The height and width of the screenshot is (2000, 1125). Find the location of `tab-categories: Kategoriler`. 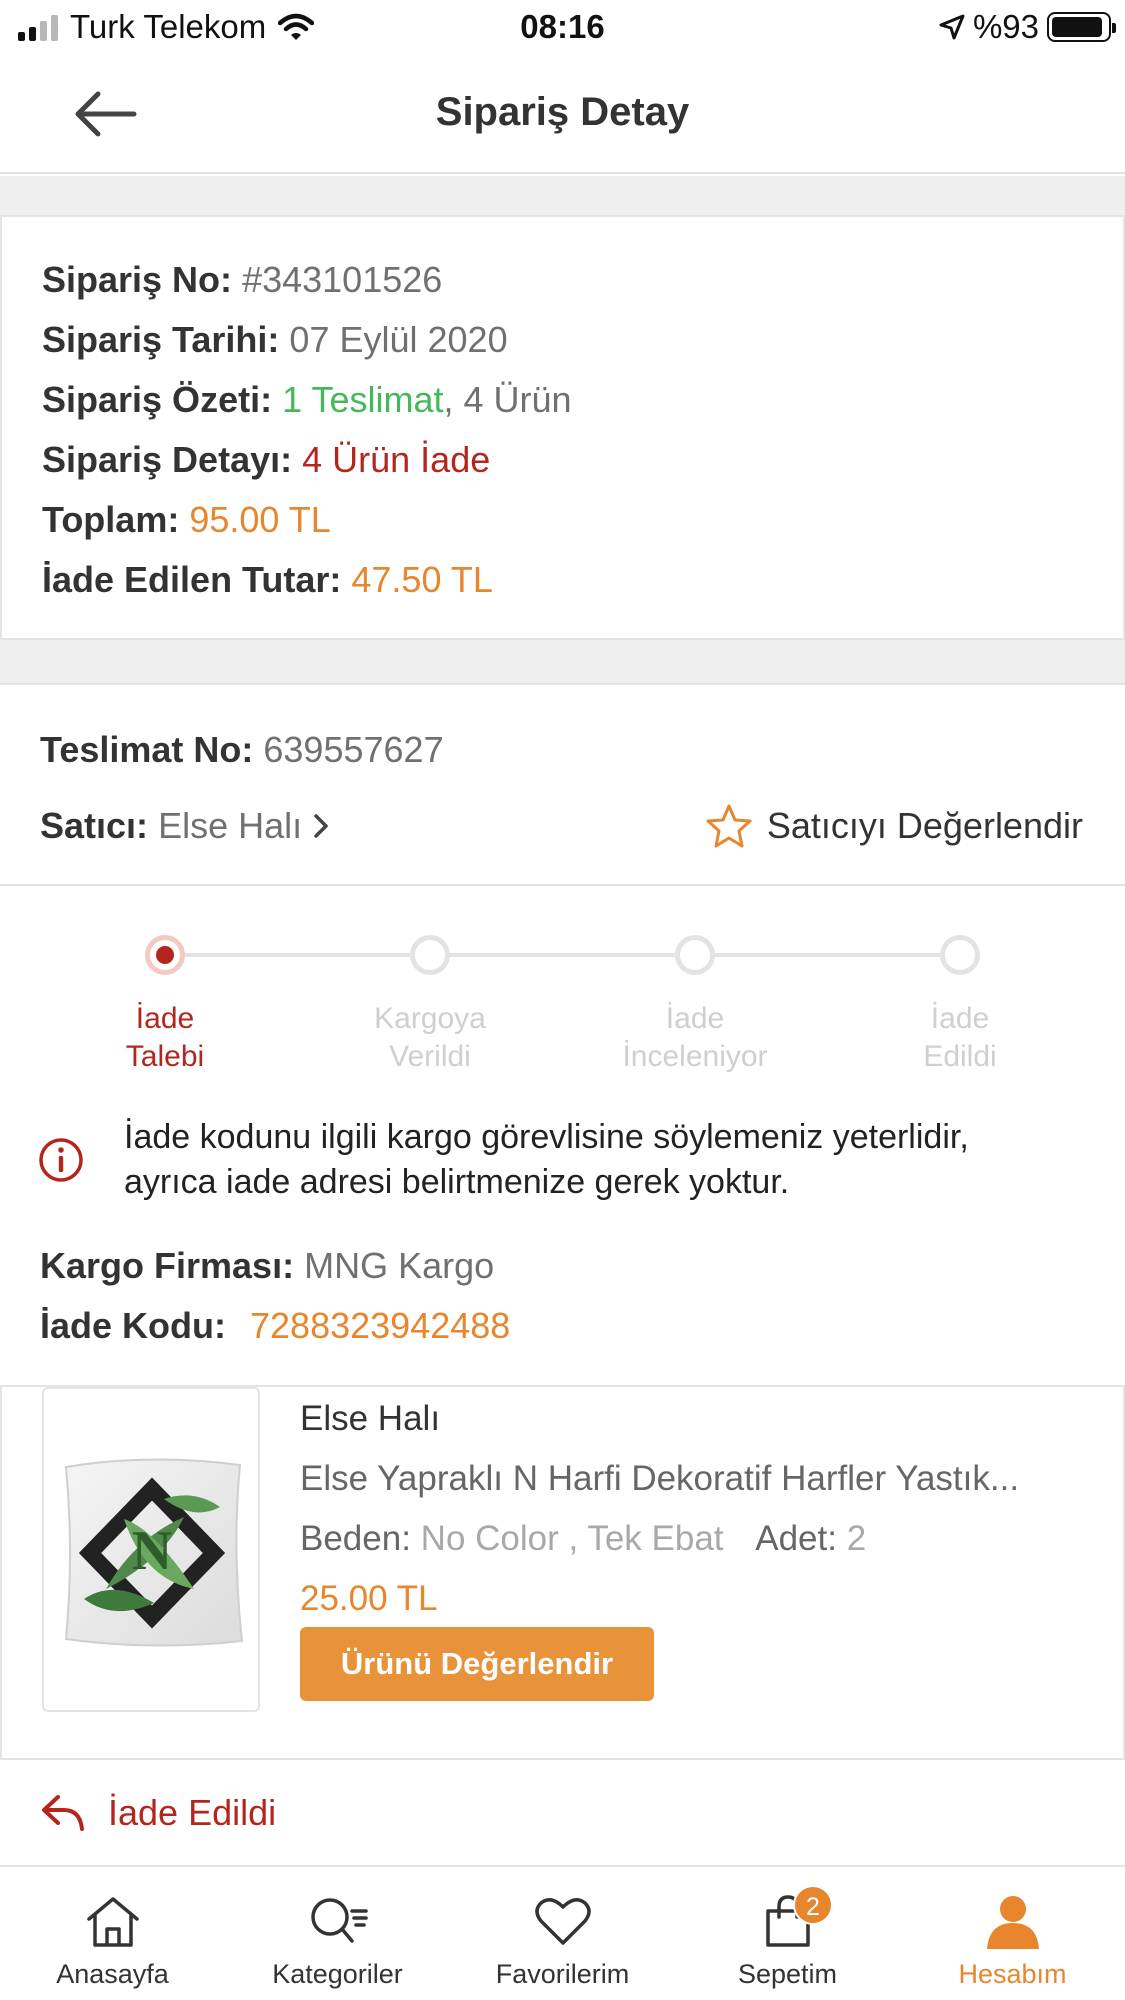

tab-categories: Kategoriler is located at coordinates (337, 1933).